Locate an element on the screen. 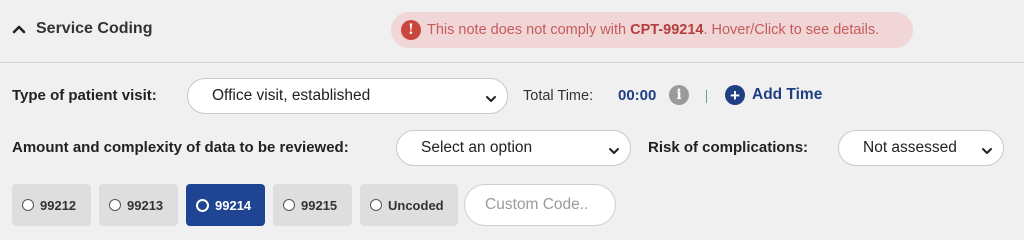 The image size is (1024, 240). visit-type-value: Office visit, established is located at coordinates (291, 95).